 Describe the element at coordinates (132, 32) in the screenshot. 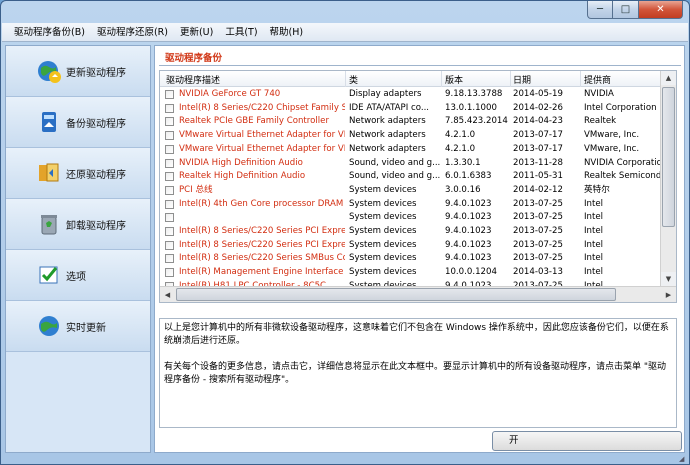

I see `menu-driver-restore: 驱动程序还原(R)` at that location.